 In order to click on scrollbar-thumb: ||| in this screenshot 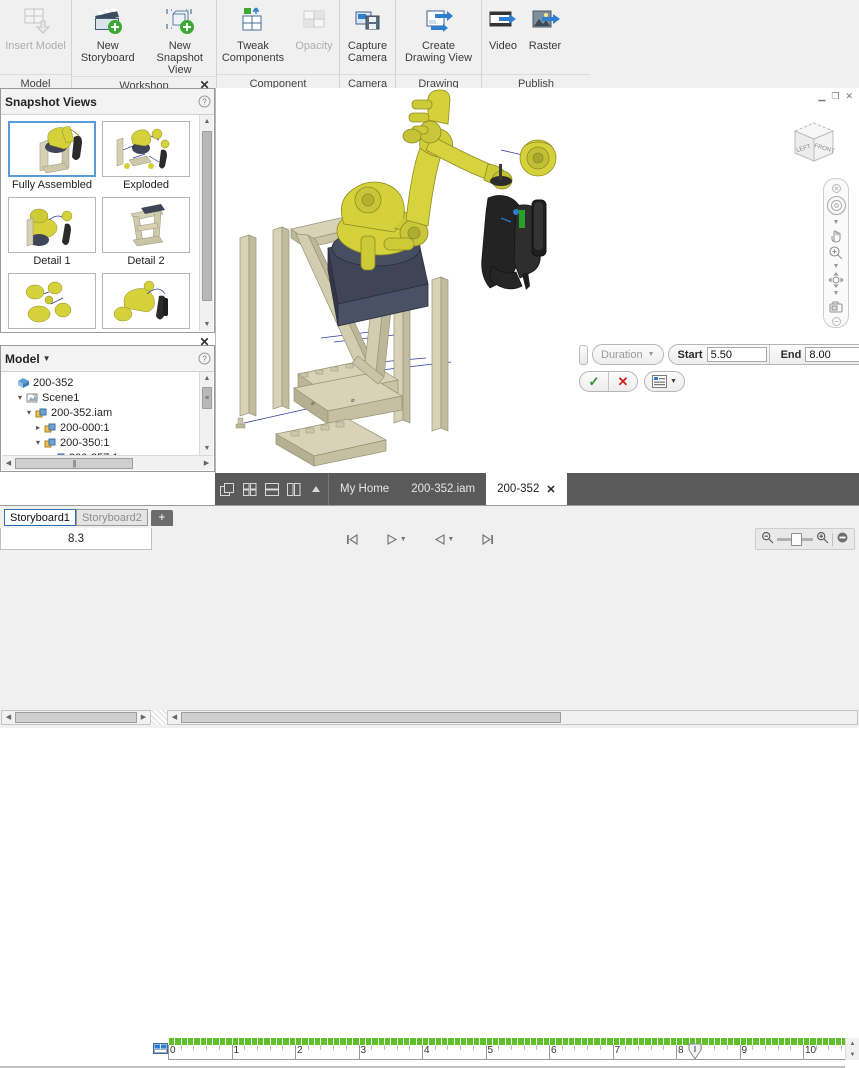, I will do `click(74, 463)`.